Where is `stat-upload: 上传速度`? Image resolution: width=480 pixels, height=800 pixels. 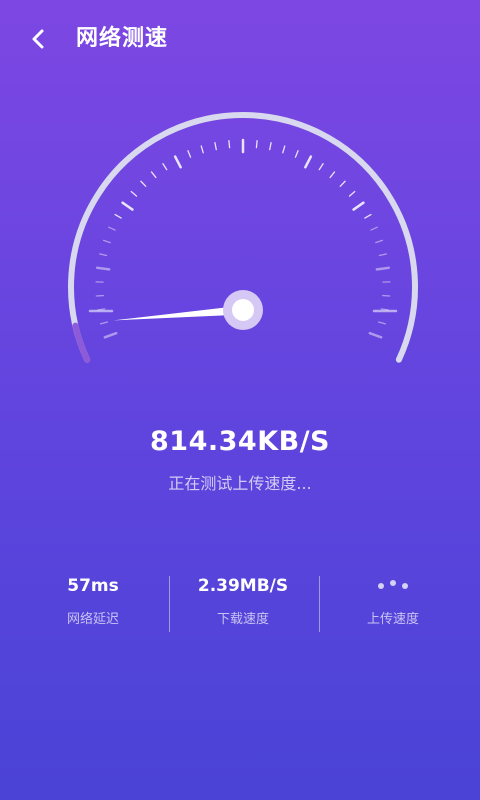 stat-upload: 上传速度 is located at coordinates (393, 599).